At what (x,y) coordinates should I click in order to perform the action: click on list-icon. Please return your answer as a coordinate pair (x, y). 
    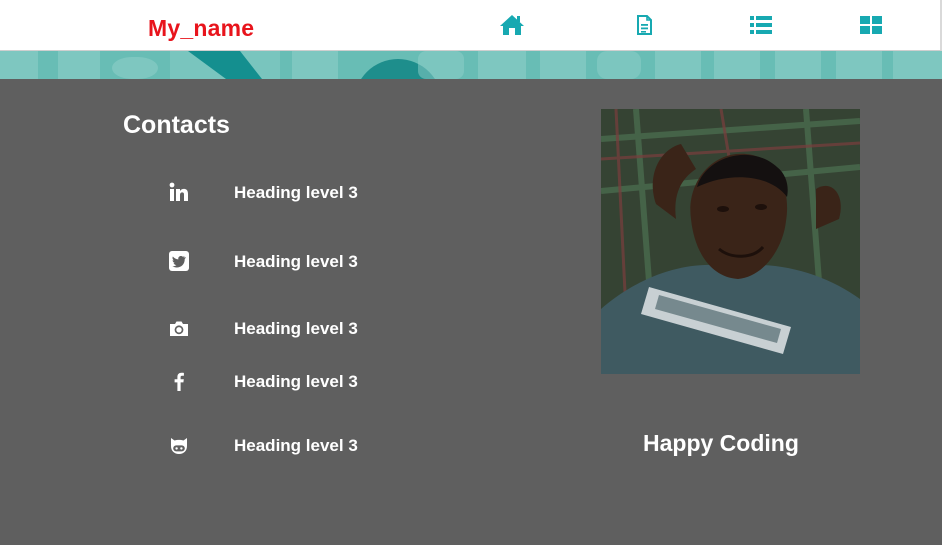
    Looking at the image, I should click on (761, 25).